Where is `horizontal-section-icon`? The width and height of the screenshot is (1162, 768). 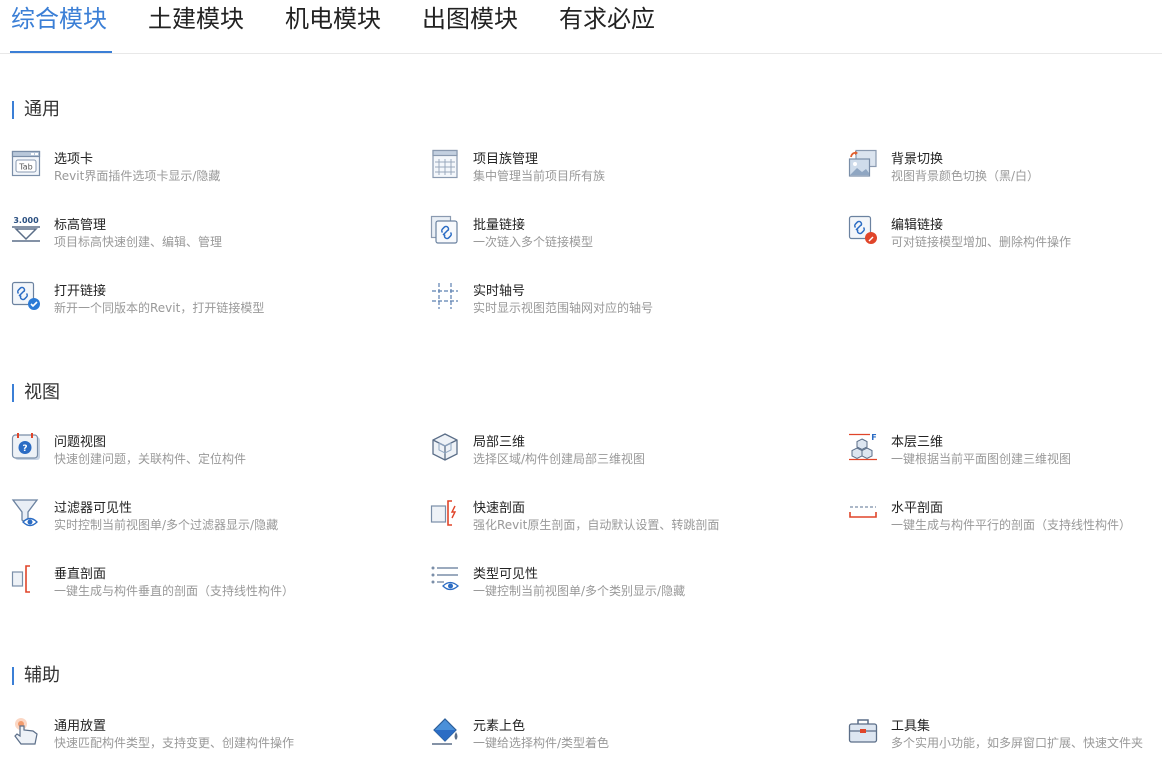
horizontal-section-icon is located at coordinates (863, 513).